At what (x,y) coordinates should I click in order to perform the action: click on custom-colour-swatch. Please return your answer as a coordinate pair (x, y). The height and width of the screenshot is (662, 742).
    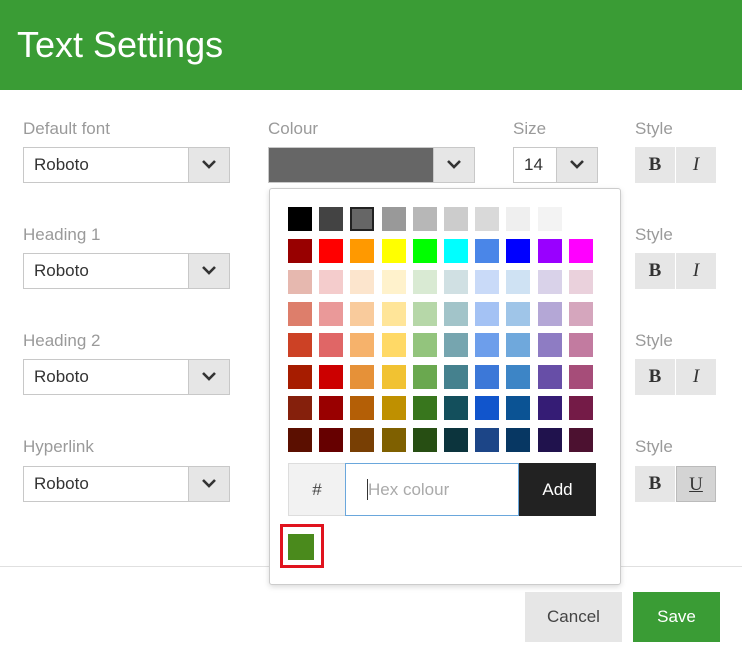
    Looking at the image, I should click on (301, 547).